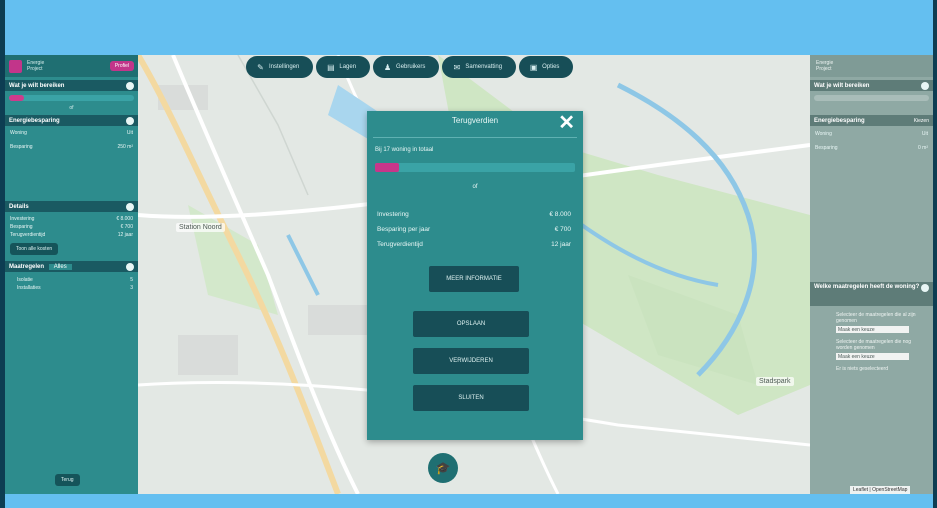  I want to click on users-icon: ♟, so click(387, 67).